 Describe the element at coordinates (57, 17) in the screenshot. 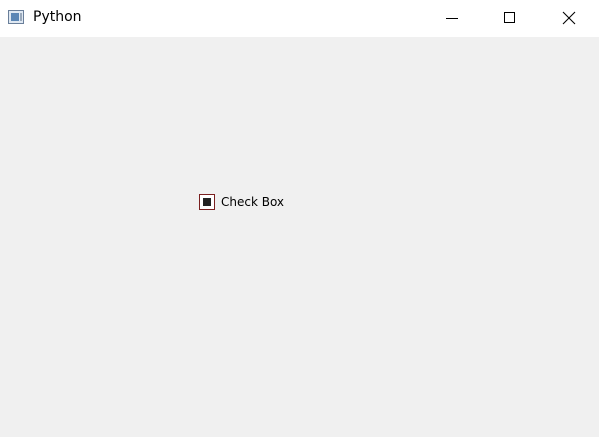

I see `window-title: Python` at that location.